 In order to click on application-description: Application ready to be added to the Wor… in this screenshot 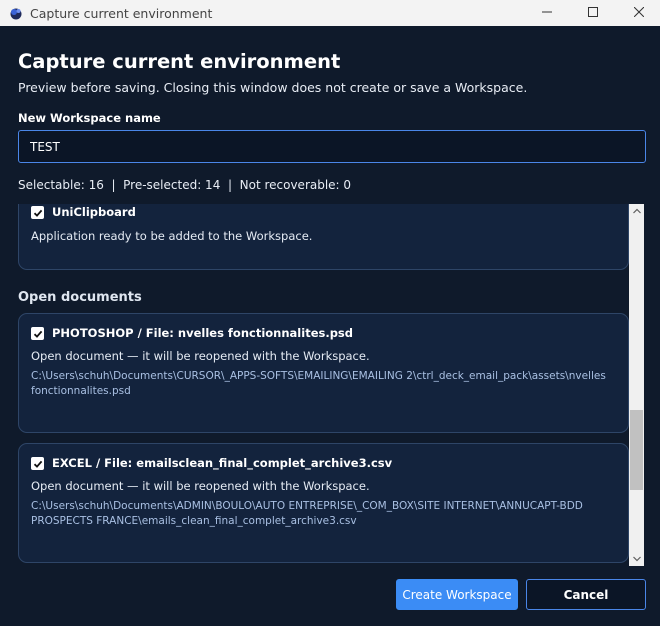, I will do `click(172, 236)`.